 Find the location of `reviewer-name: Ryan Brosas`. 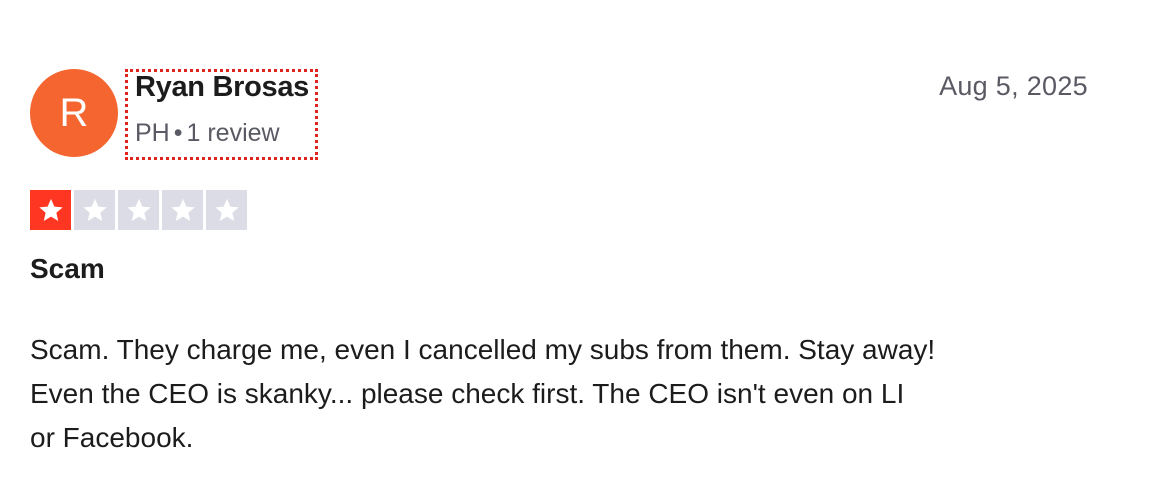

reviewer-name: Ryan Brosas is located at coordinates (222, 87).